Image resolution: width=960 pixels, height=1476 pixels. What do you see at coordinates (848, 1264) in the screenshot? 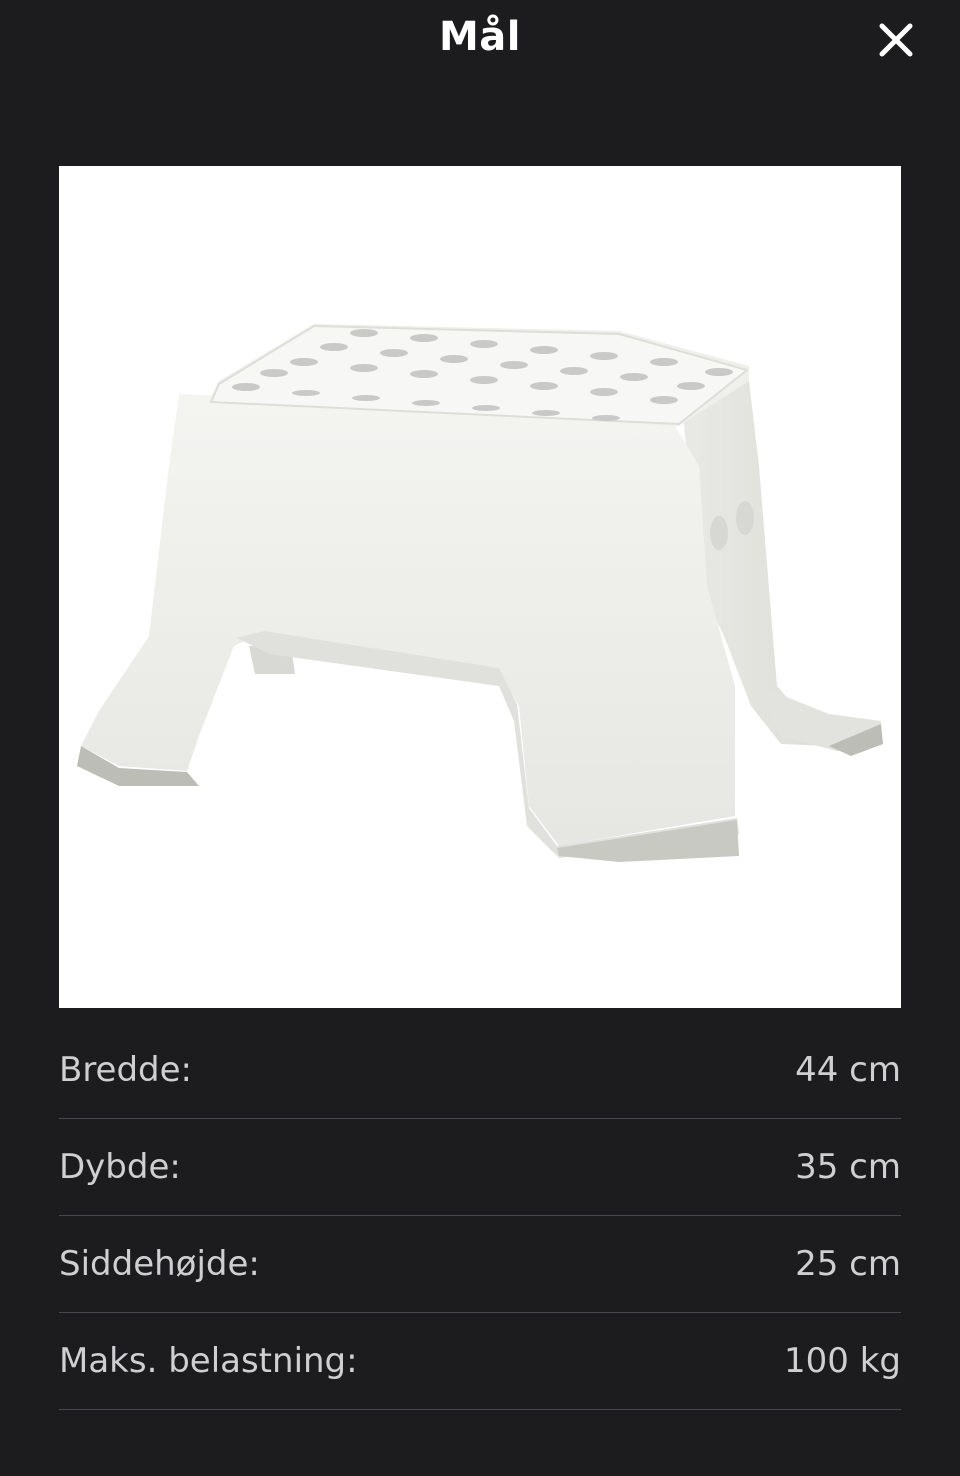
I see `spec-value: 25 cm` at bounding box center [848, 1264].